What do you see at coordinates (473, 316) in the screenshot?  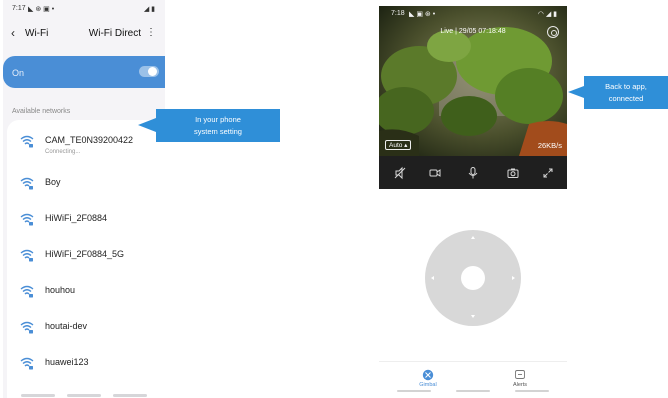 I see `pan-down-arrow-icon` at bounding box center [473, 316].